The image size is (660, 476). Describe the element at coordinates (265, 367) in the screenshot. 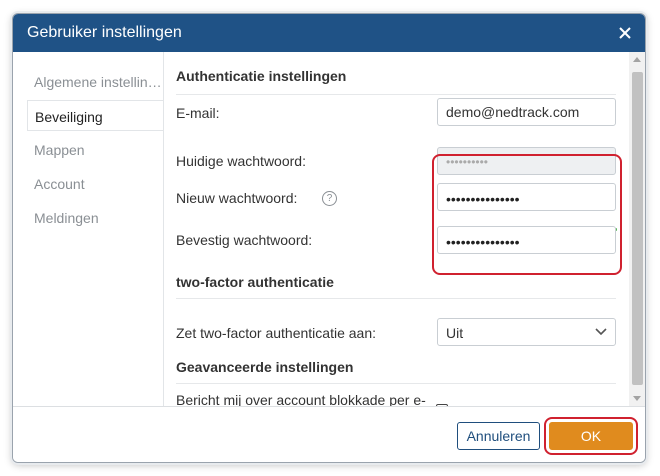

I see `advanced-section-title: Geavanceerde instellingen` at that location.